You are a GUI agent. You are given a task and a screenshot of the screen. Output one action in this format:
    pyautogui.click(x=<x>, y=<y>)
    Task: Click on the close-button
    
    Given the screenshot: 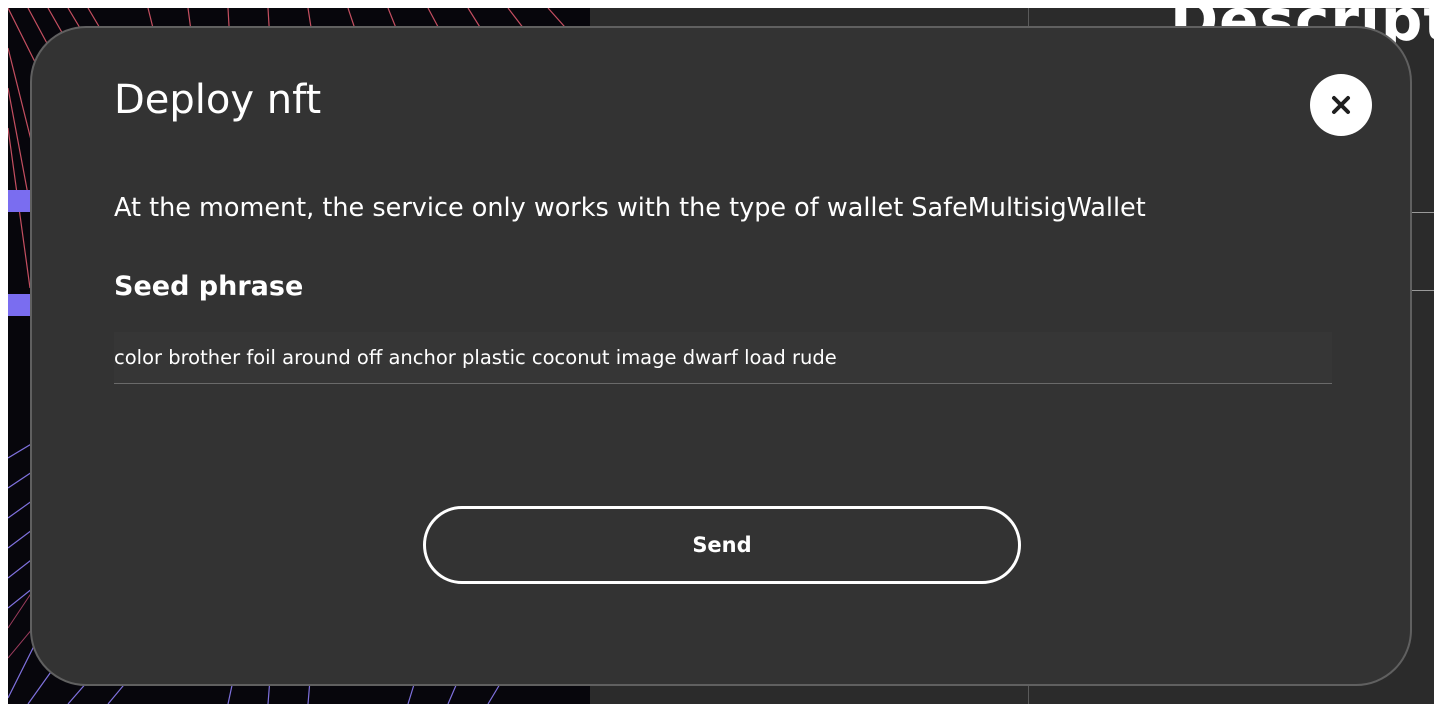 What is the action you would take?
    pyautogui.click(x=1341, y=105)
    